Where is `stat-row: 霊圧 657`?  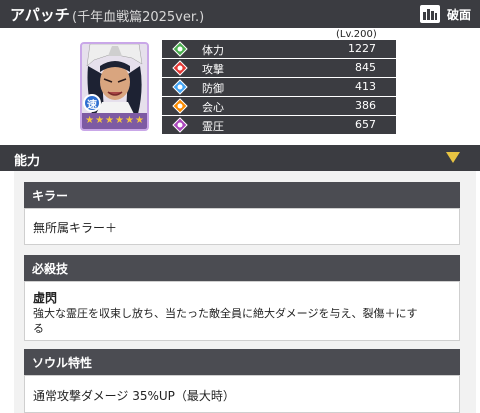
stat-row: 霊圧 657 is located at coordinates (279, 125).